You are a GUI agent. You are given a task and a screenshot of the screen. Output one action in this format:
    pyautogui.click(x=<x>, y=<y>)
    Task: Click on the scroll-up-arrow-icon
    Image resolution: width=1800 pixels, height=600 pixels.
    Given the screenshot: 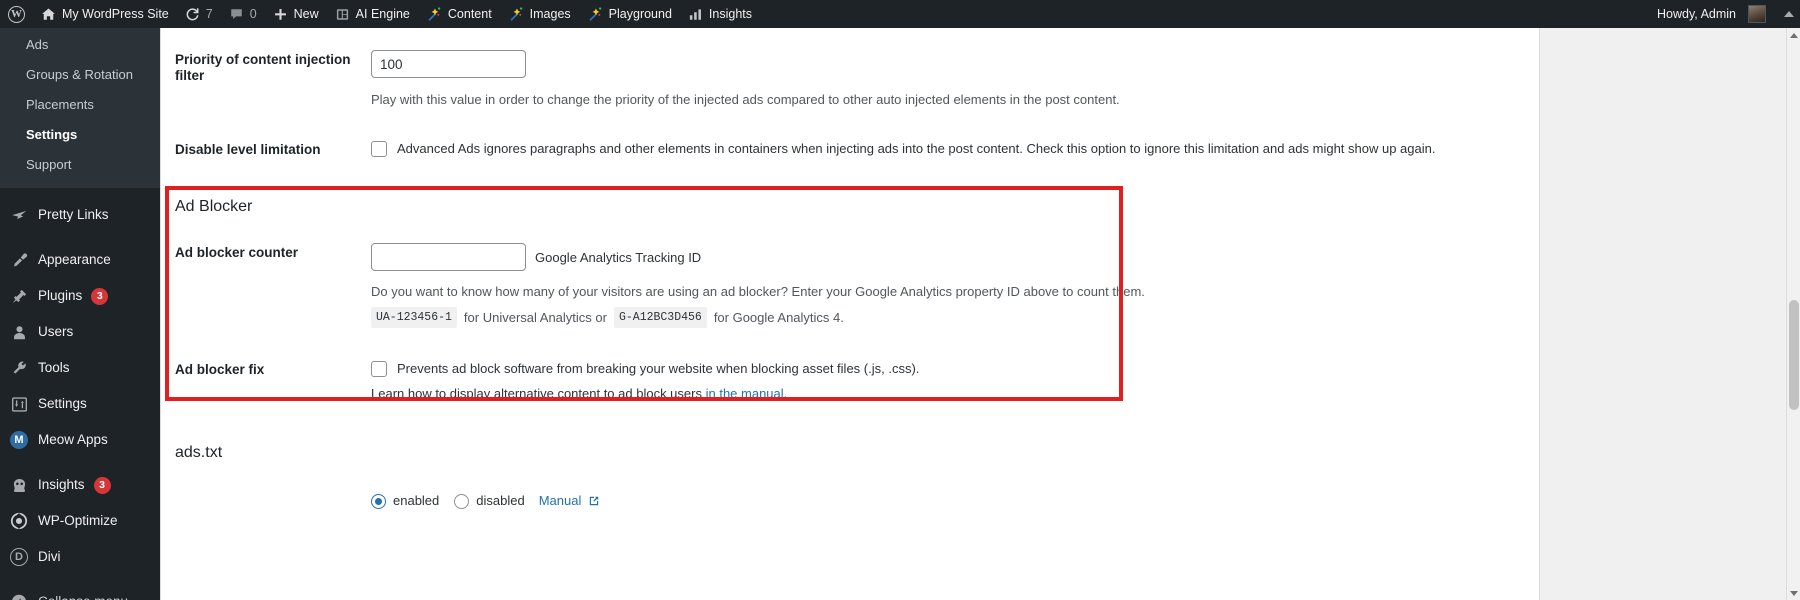 What is the action you would take?
    pyautogui.click(x=1793, y=35)
    